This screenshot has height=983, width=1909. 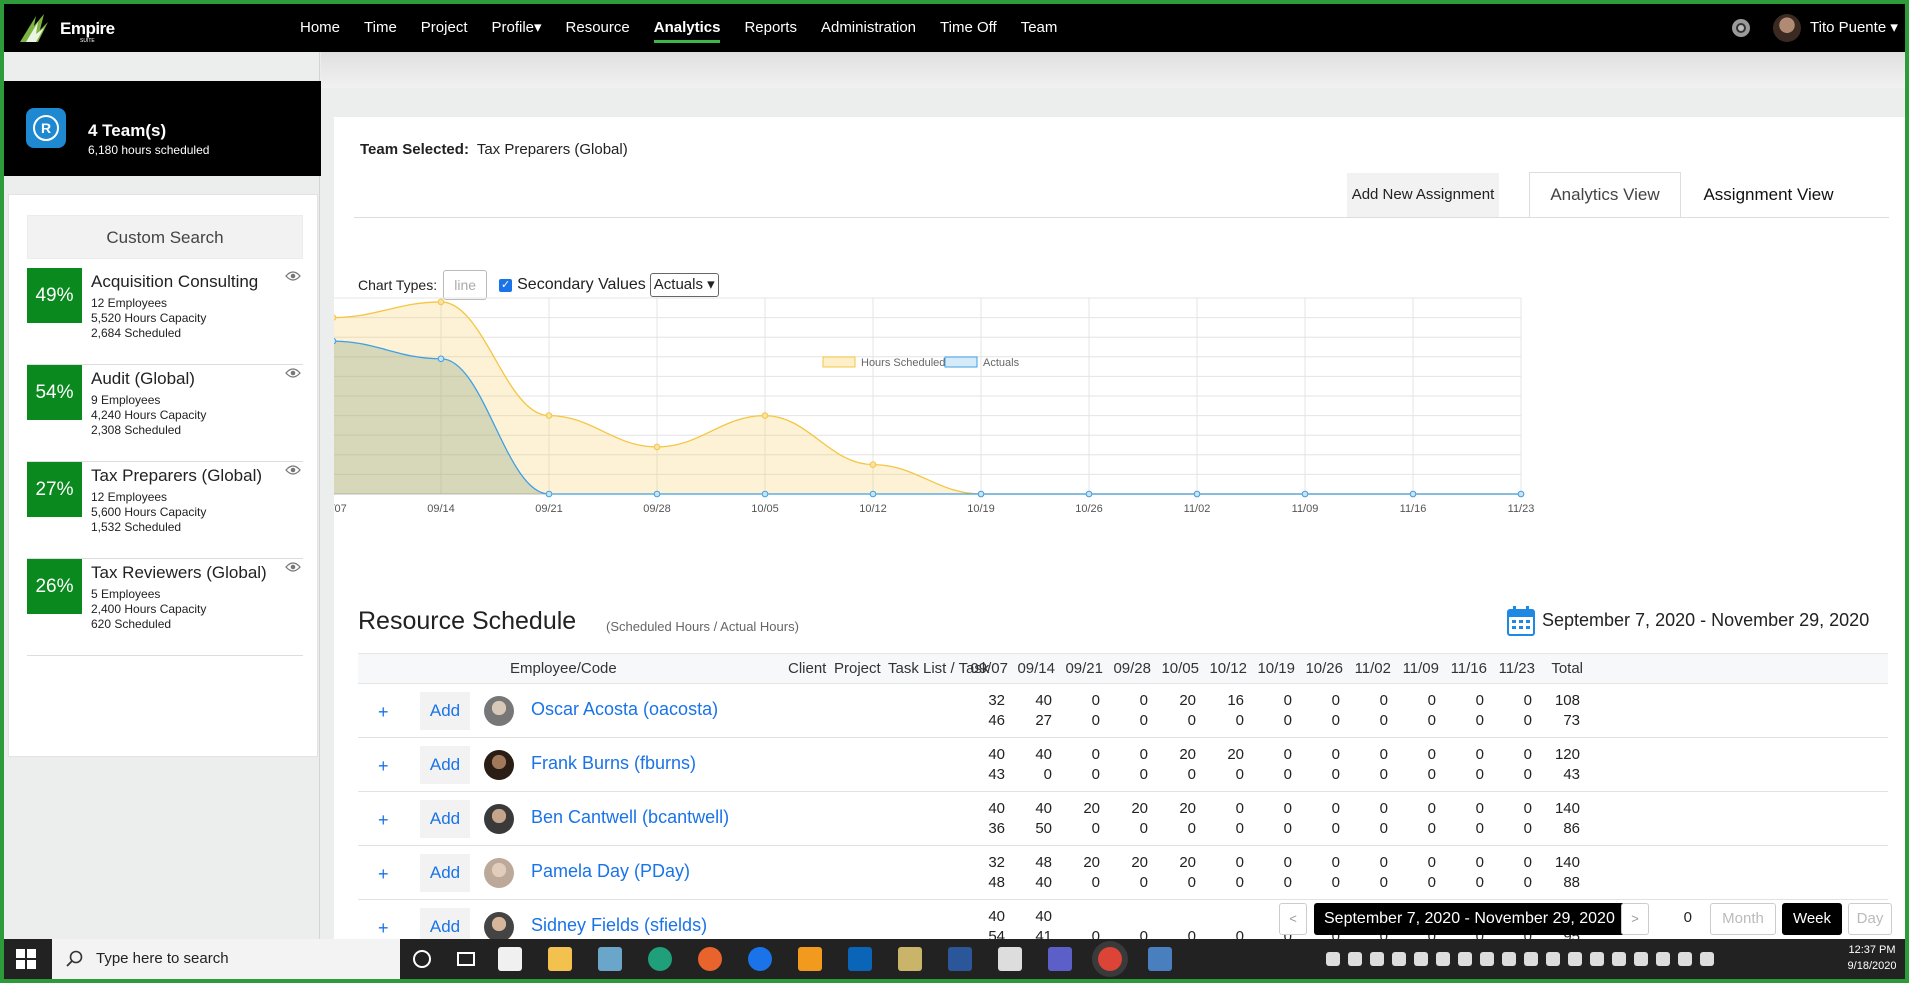 I want to click on scheduled-hours-cell: 32, so click(x=996, y=862).